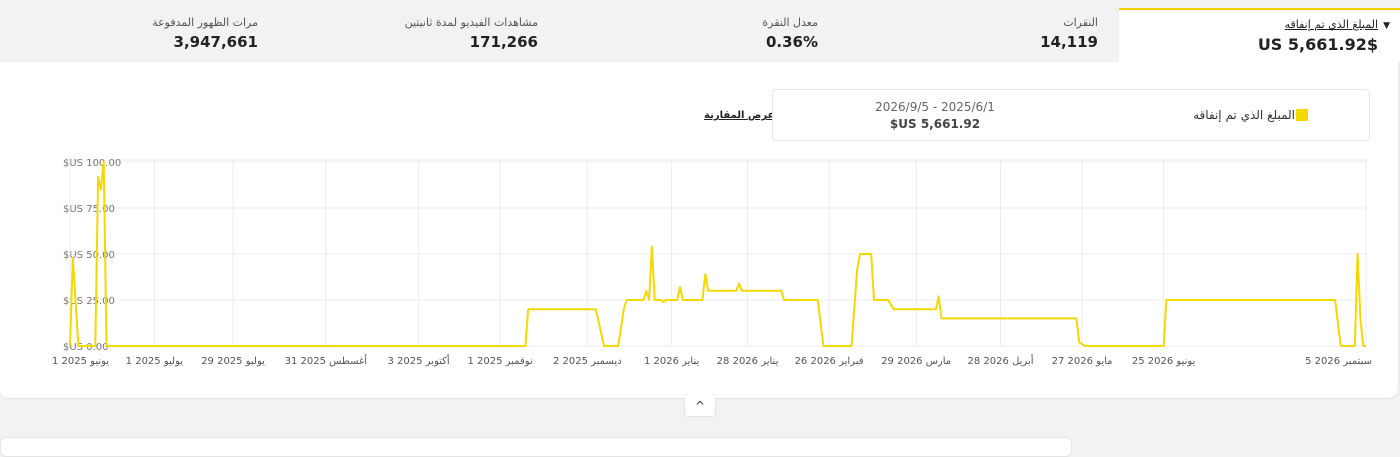 The height and width of the screenshot is (457, 1400). What do you see at coordinates (829, 361) in the screenshot?
I see `x-tick-label: 26 فبراير 2026` at bounding box center [829, 361].